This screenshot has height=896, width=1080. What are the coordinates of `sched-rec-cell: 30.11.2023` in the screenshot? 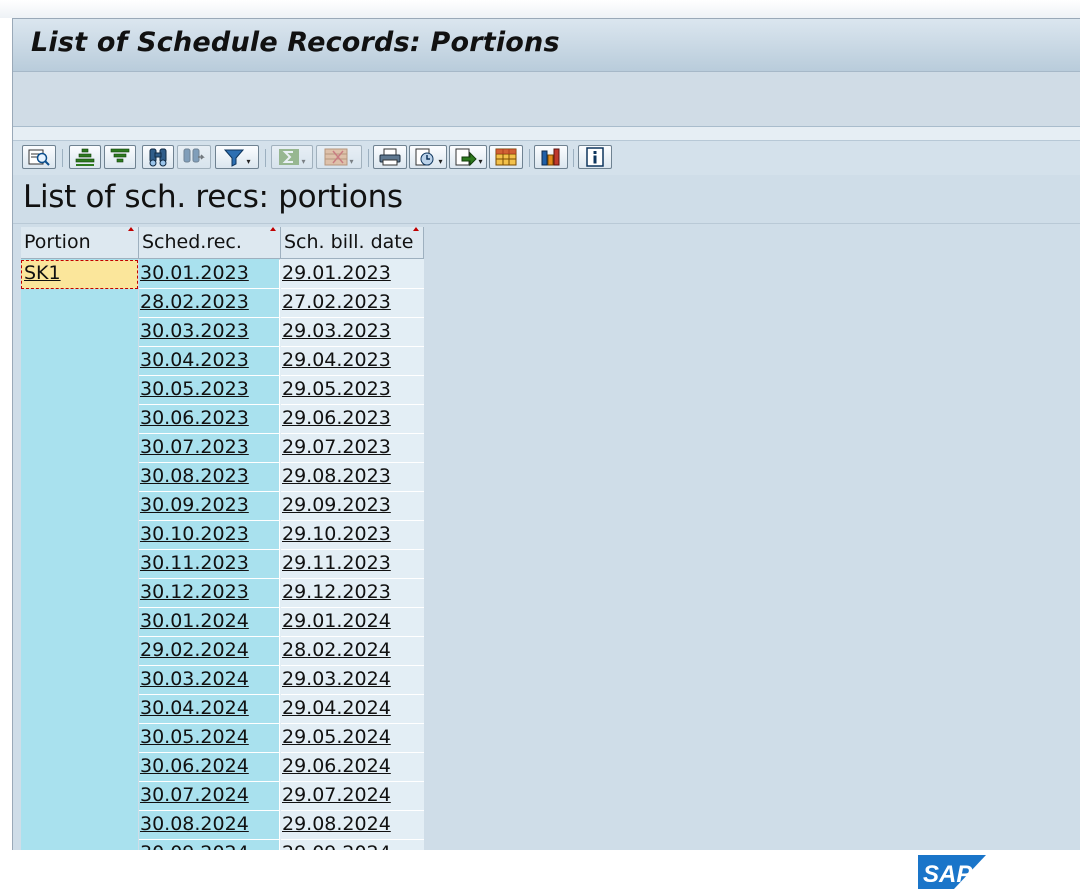 It's located at (209, 564).